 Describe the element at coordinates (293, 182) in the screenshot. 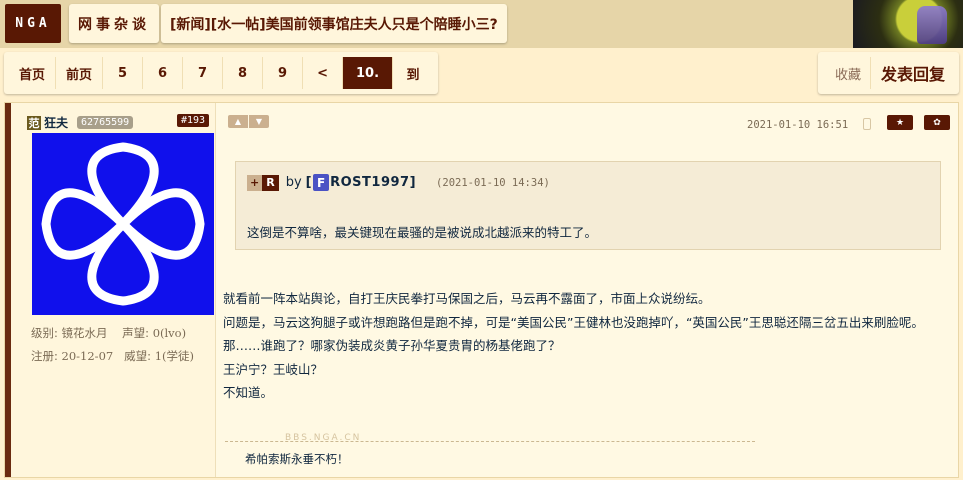

I see `quote-by-label: by` at that location.